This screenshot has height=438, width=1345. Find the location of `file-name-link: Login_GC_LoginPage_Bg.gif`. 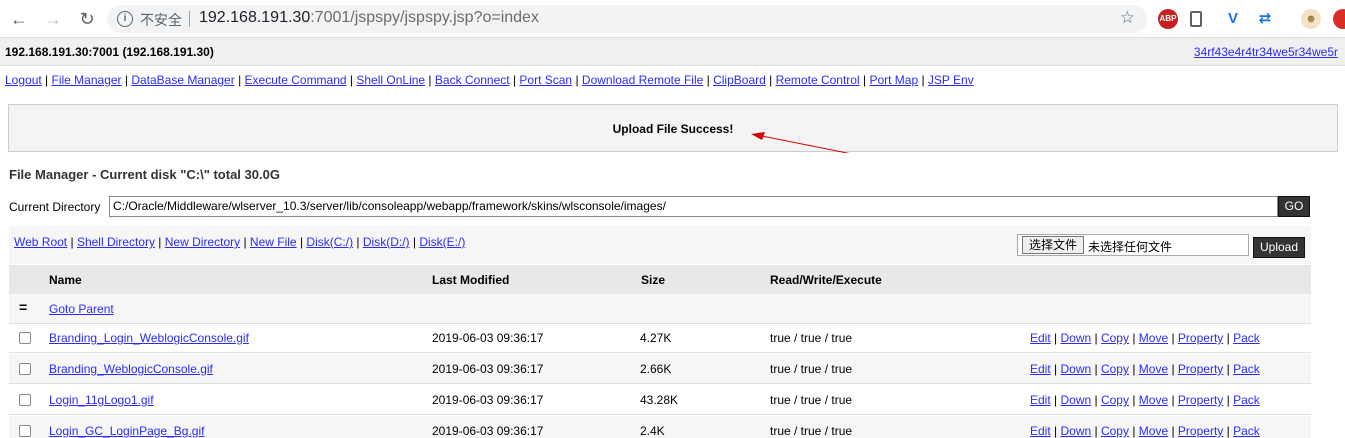

file-name-link: Login_GC_LoginPage_Bg.gif is located at coordinates (126, 431).